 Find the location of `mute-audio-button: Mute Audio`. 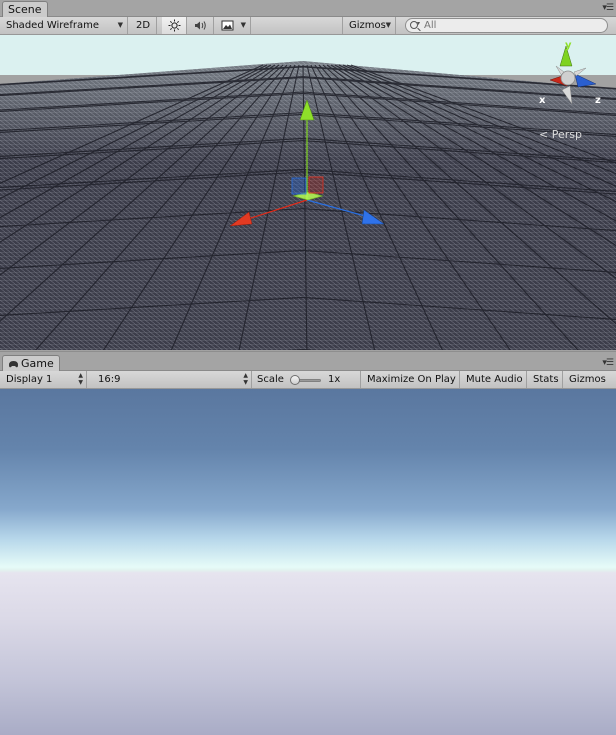

mute-audio-button: Mute Audio is located at coordinates (493, 379).